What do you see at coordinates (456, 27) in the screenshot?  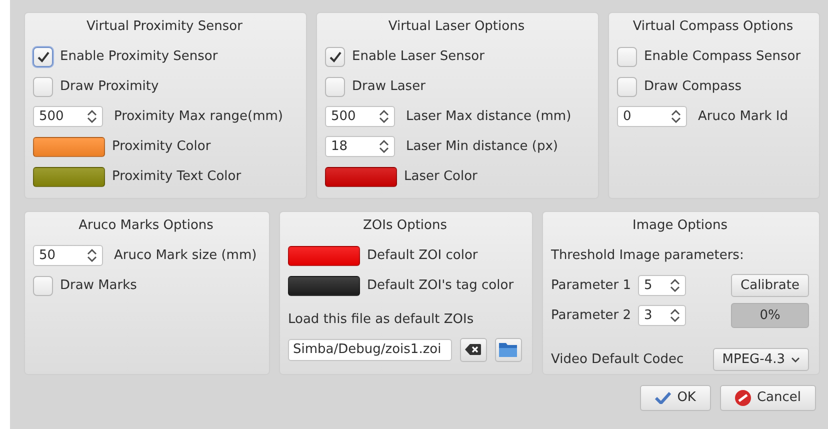 I see `panel-title: Virtual Laser Options` at bounding box center [456, 27].